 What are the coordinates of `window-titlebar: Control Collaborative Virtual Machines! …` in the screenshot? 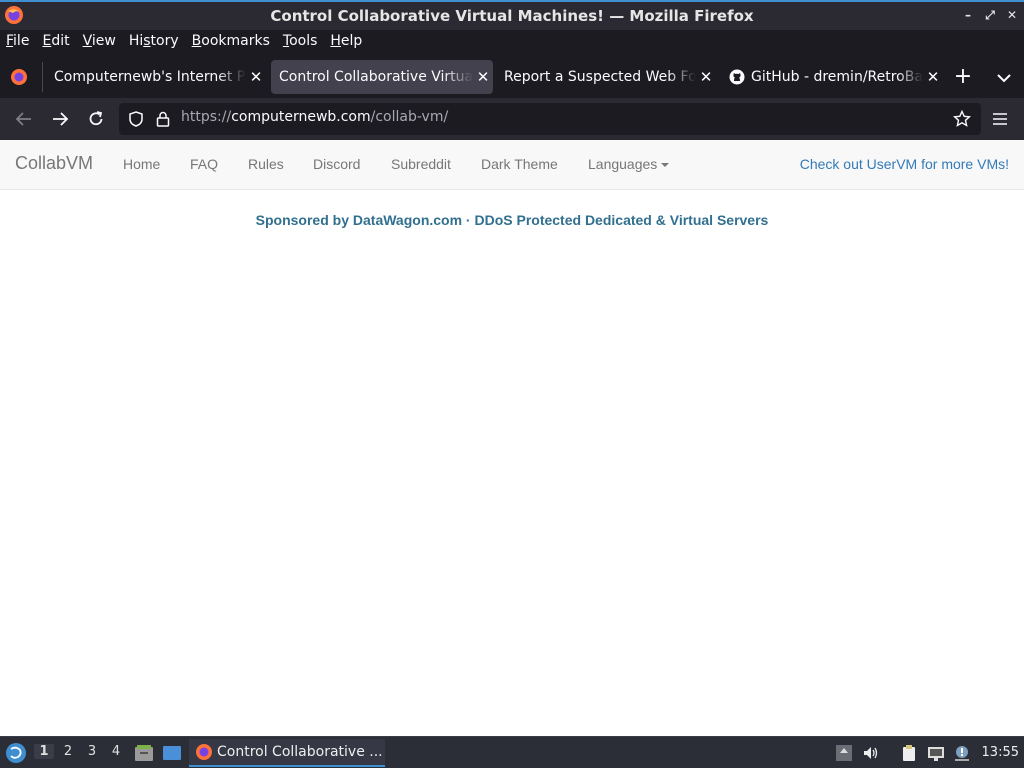 It's located at (512, 15).